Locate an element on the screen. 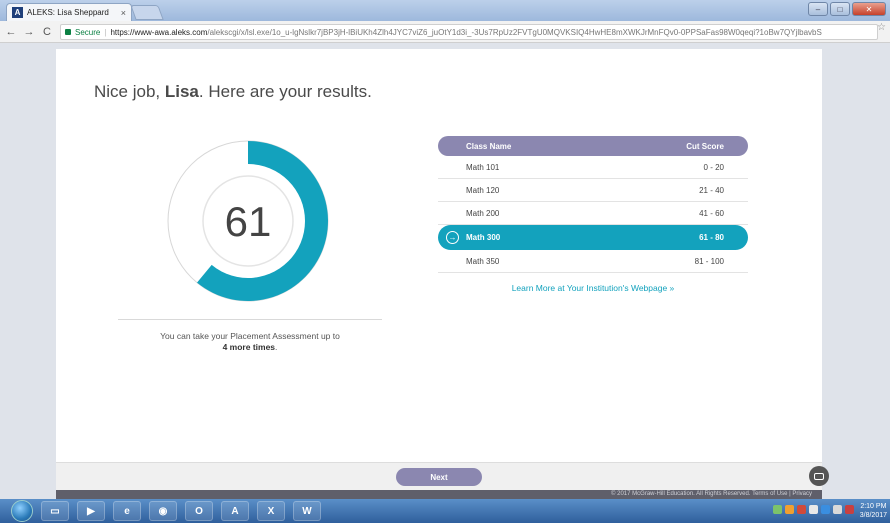  heading-suffix: . Here are your results. is located at coordinates (285, 91).